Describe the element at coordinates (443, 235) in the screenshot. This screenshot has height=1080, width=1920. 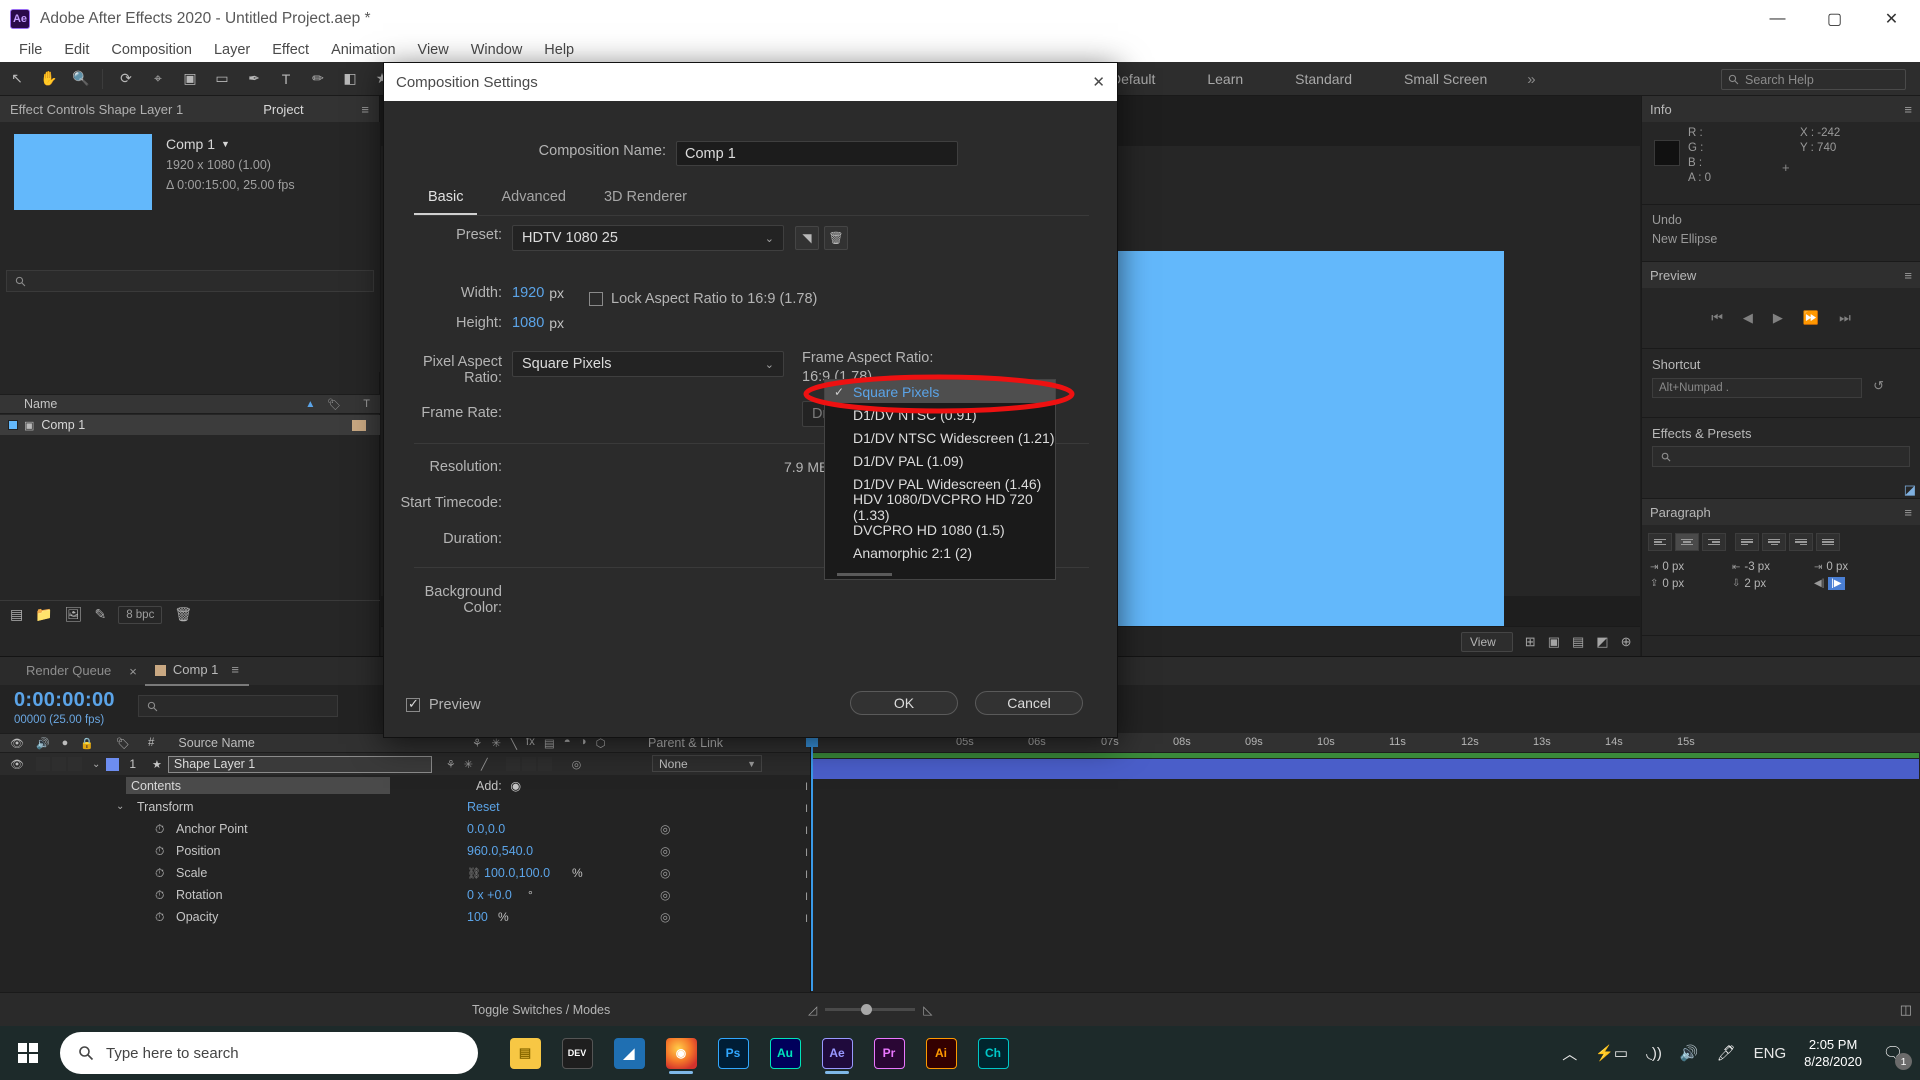
I see `preset-label-wrap: Preset:` at that location.